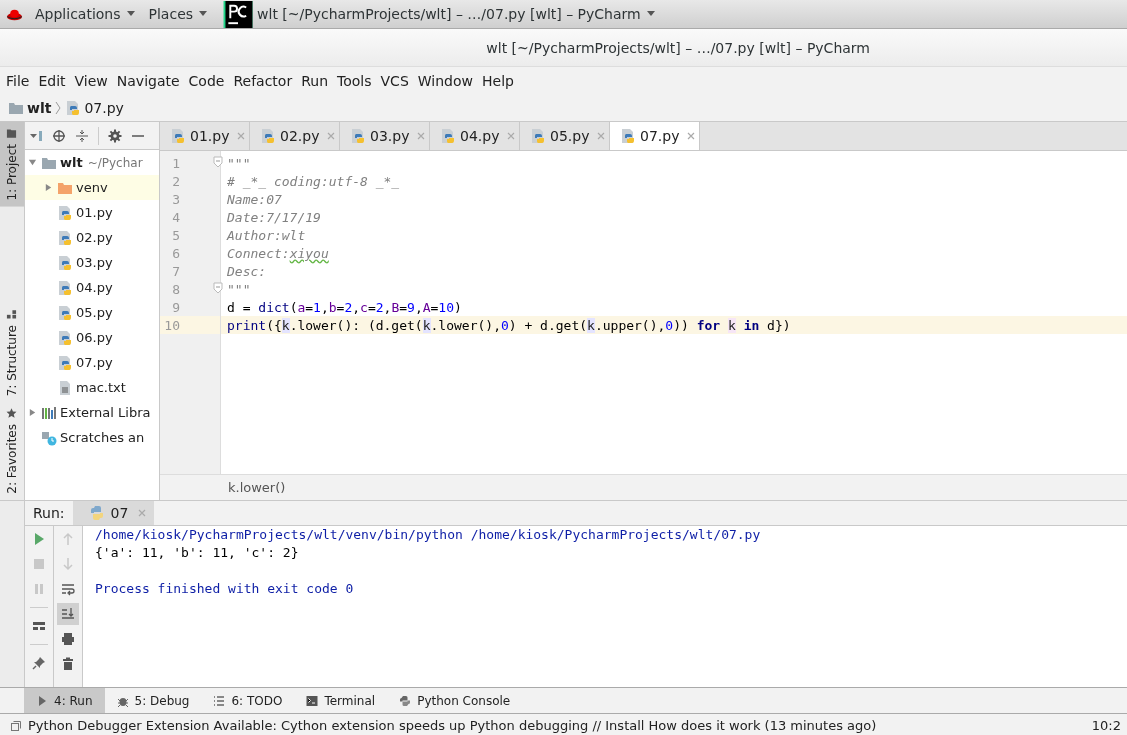 This screenshot has width=1127, height=735. Describe the element at coordinates (12, 133) in the screenshot. I see `folder-icon` at that location.